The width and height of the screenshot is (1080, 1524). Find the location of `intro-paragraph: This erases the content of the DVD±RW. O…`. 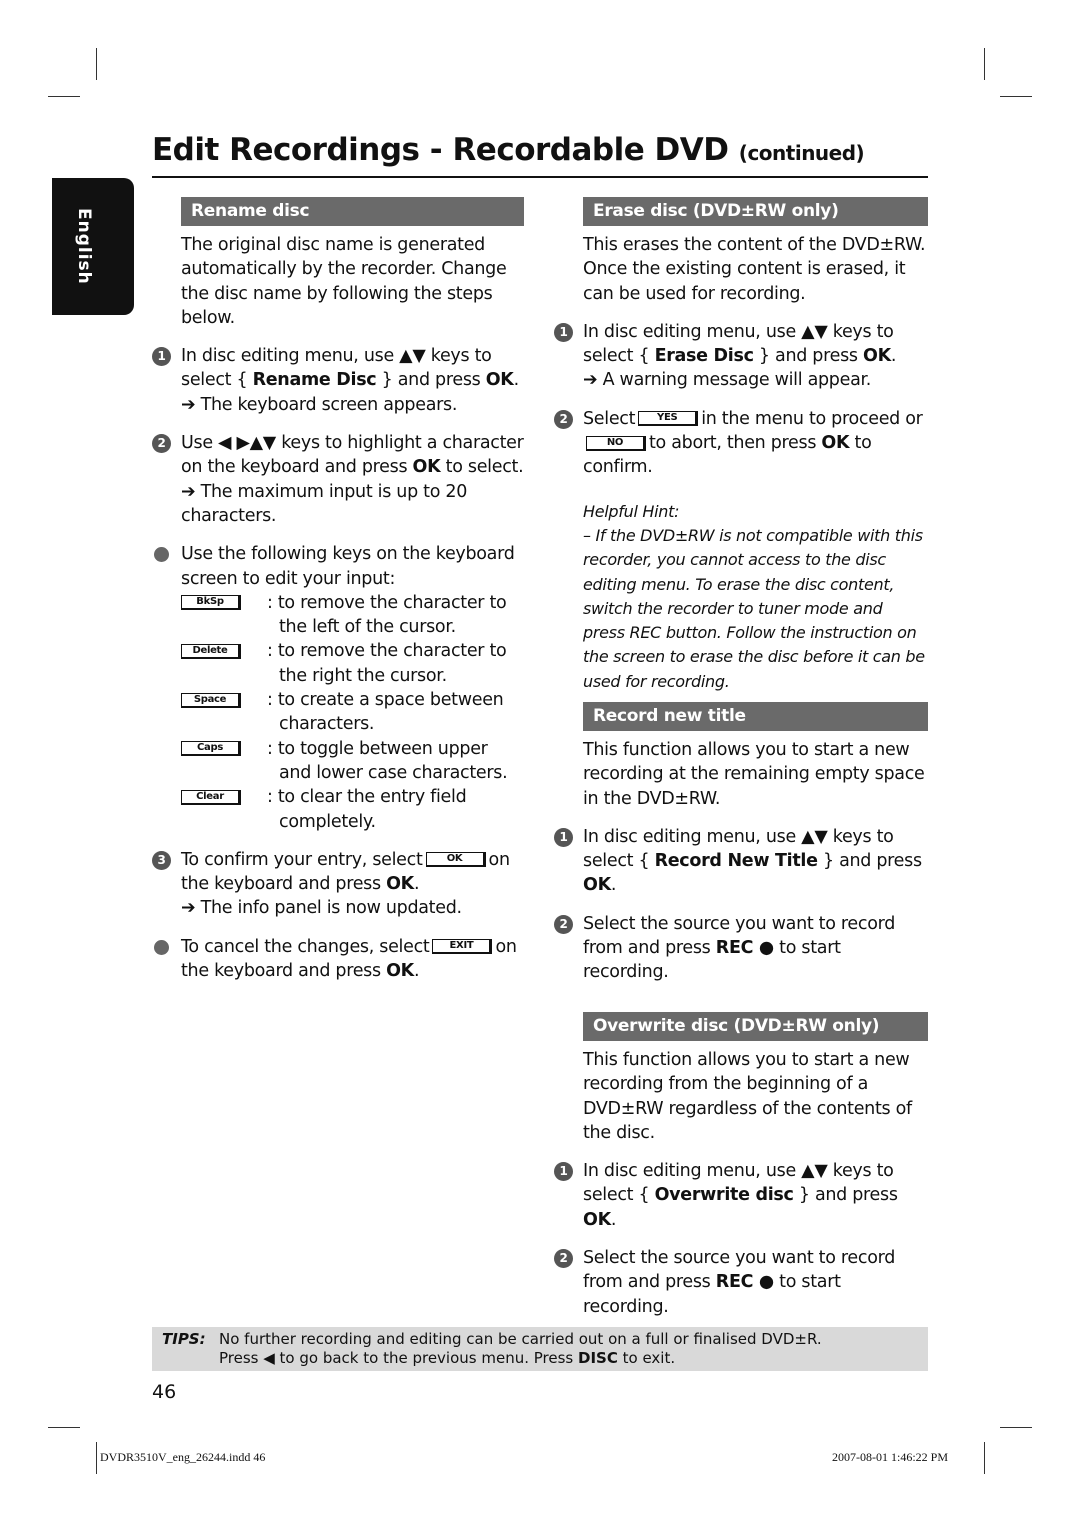

intro-paragraph: This erases the content of the DVD±RW. O… is located at coordinates (755, 269).